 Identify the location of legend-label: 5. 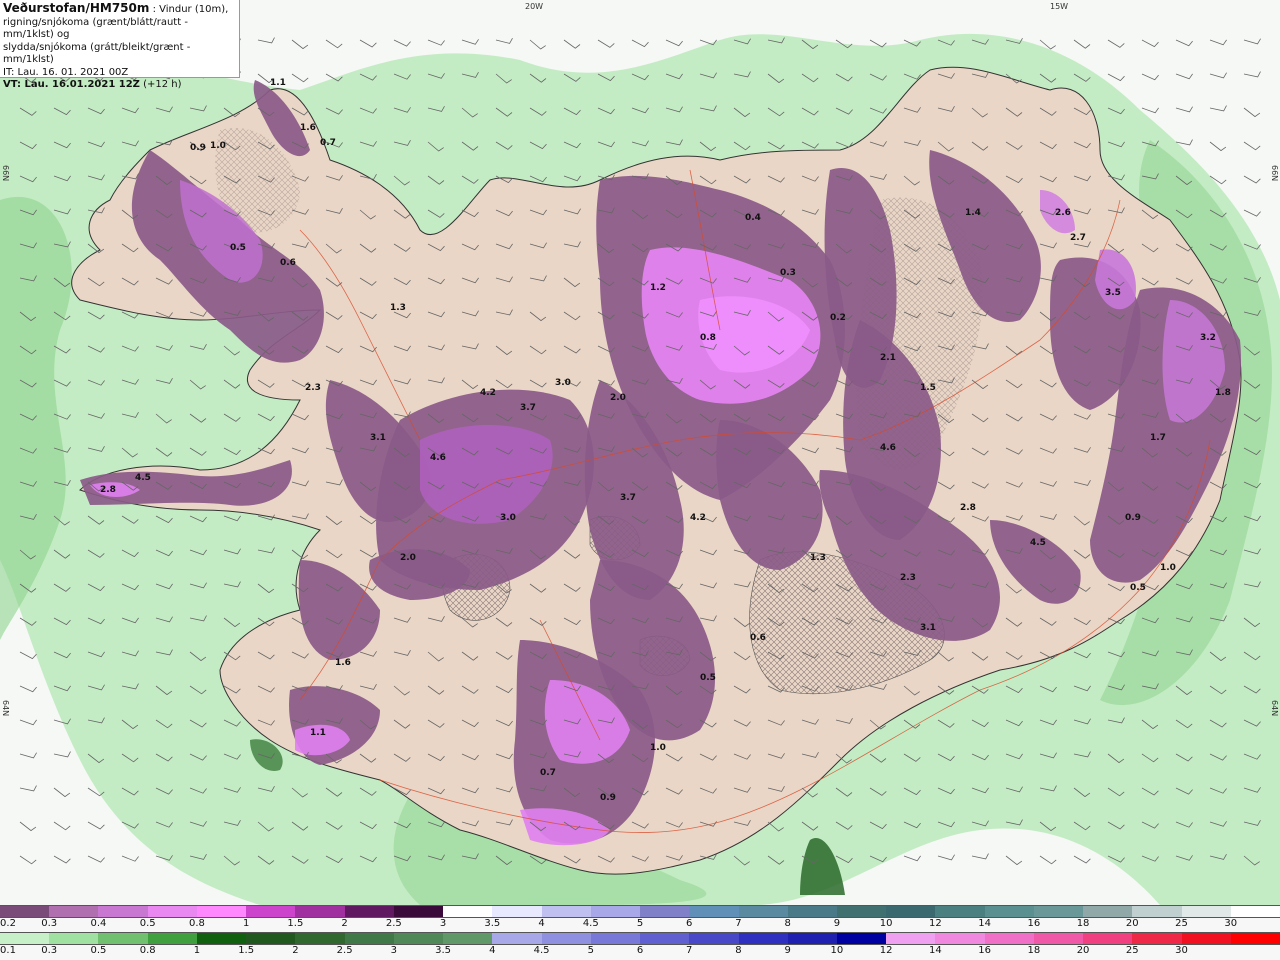
(590, 950).